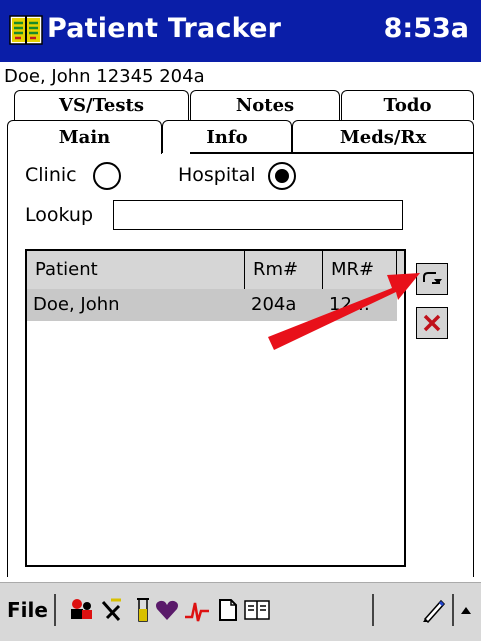  Describe the element at coordinates (107, 176) in the screenshot. I see `clinic-radio` at that location.